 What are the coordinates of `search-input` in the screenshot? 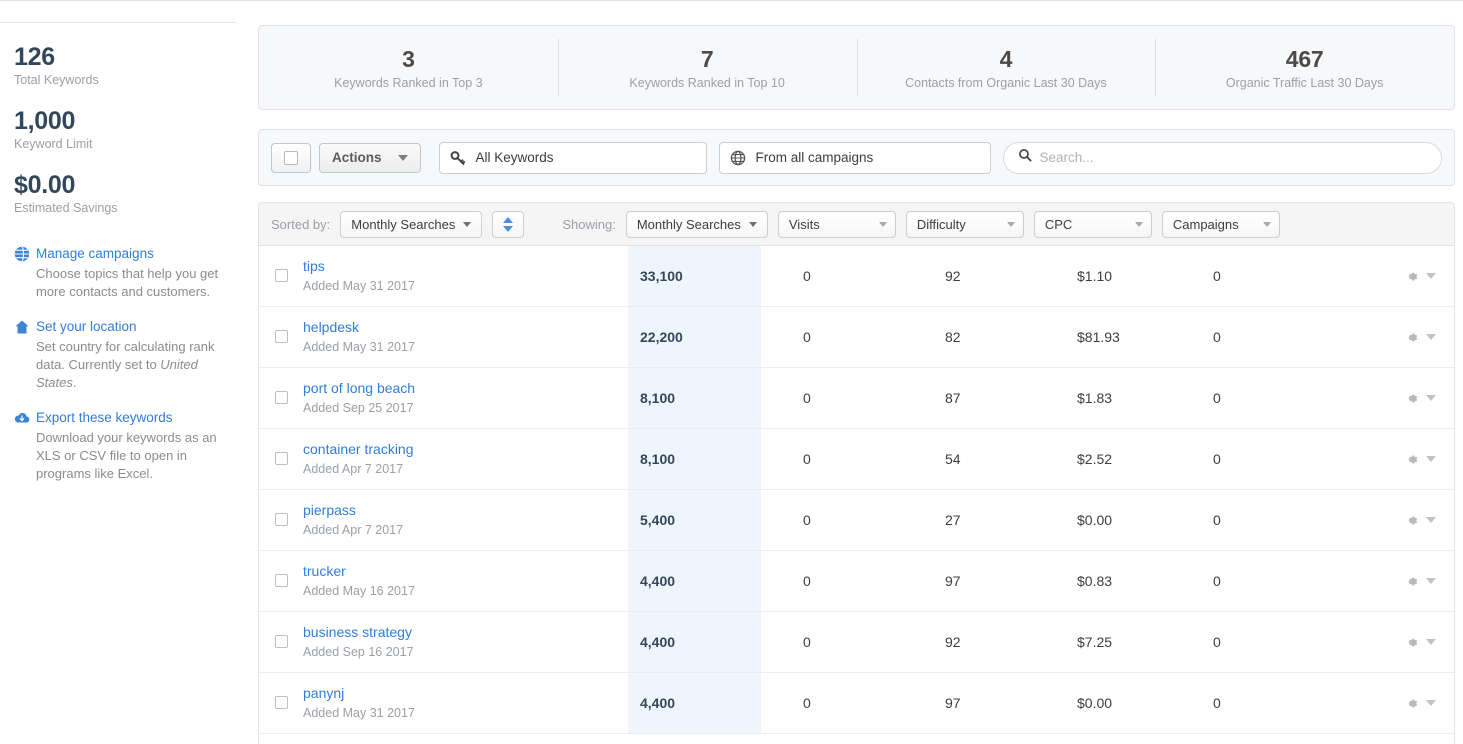 It's located at (1233, 157).